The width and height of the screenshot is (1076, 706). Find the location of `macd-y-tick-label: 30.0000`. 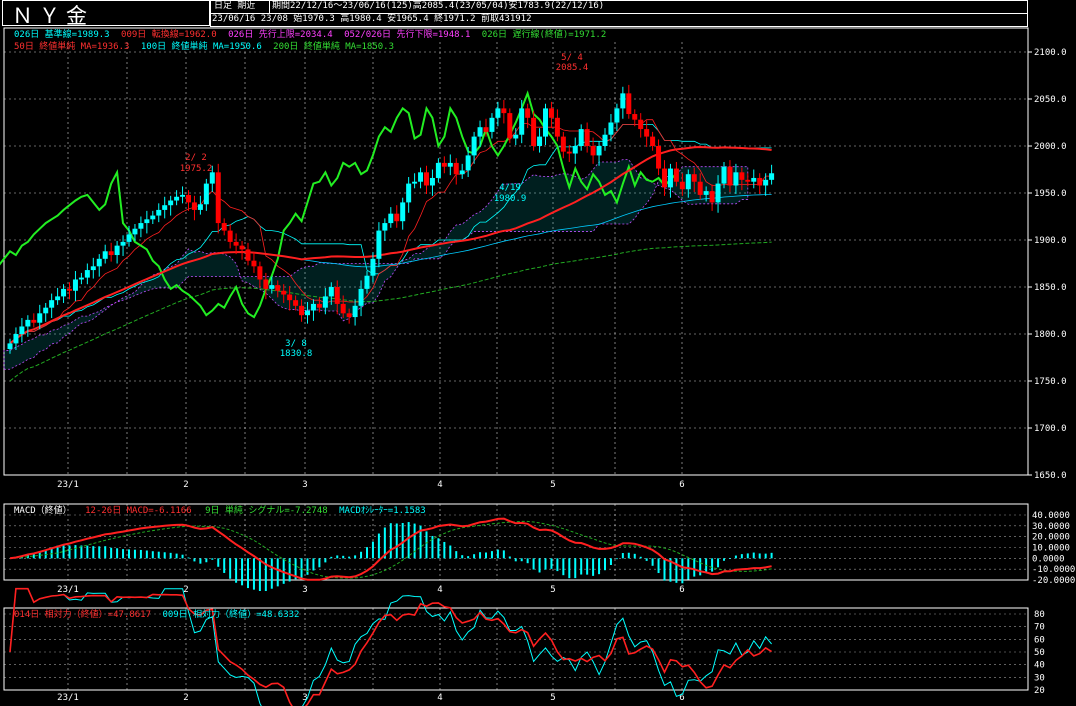

macd-y-tick-label: 30.0000 is located at coordinates (1051, 527).